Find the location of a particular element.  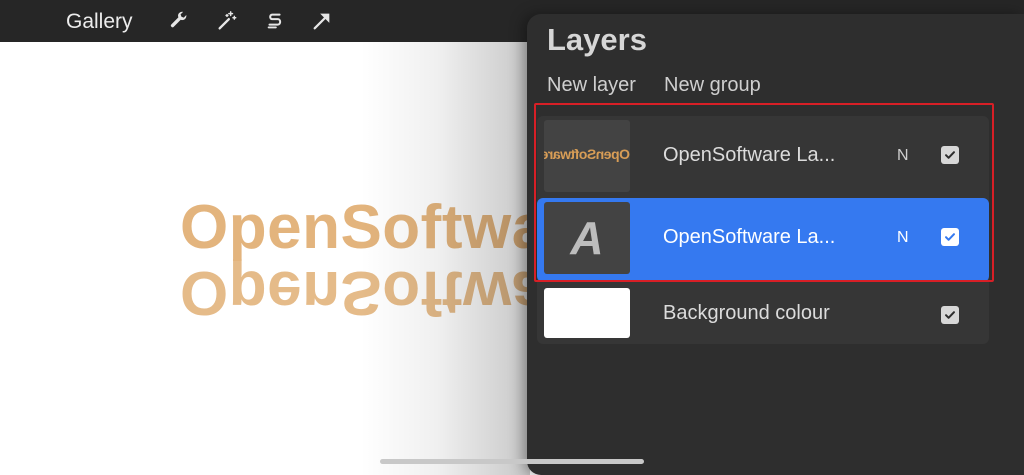

new-layer-button: New layer is located at coordinates (591, 85).